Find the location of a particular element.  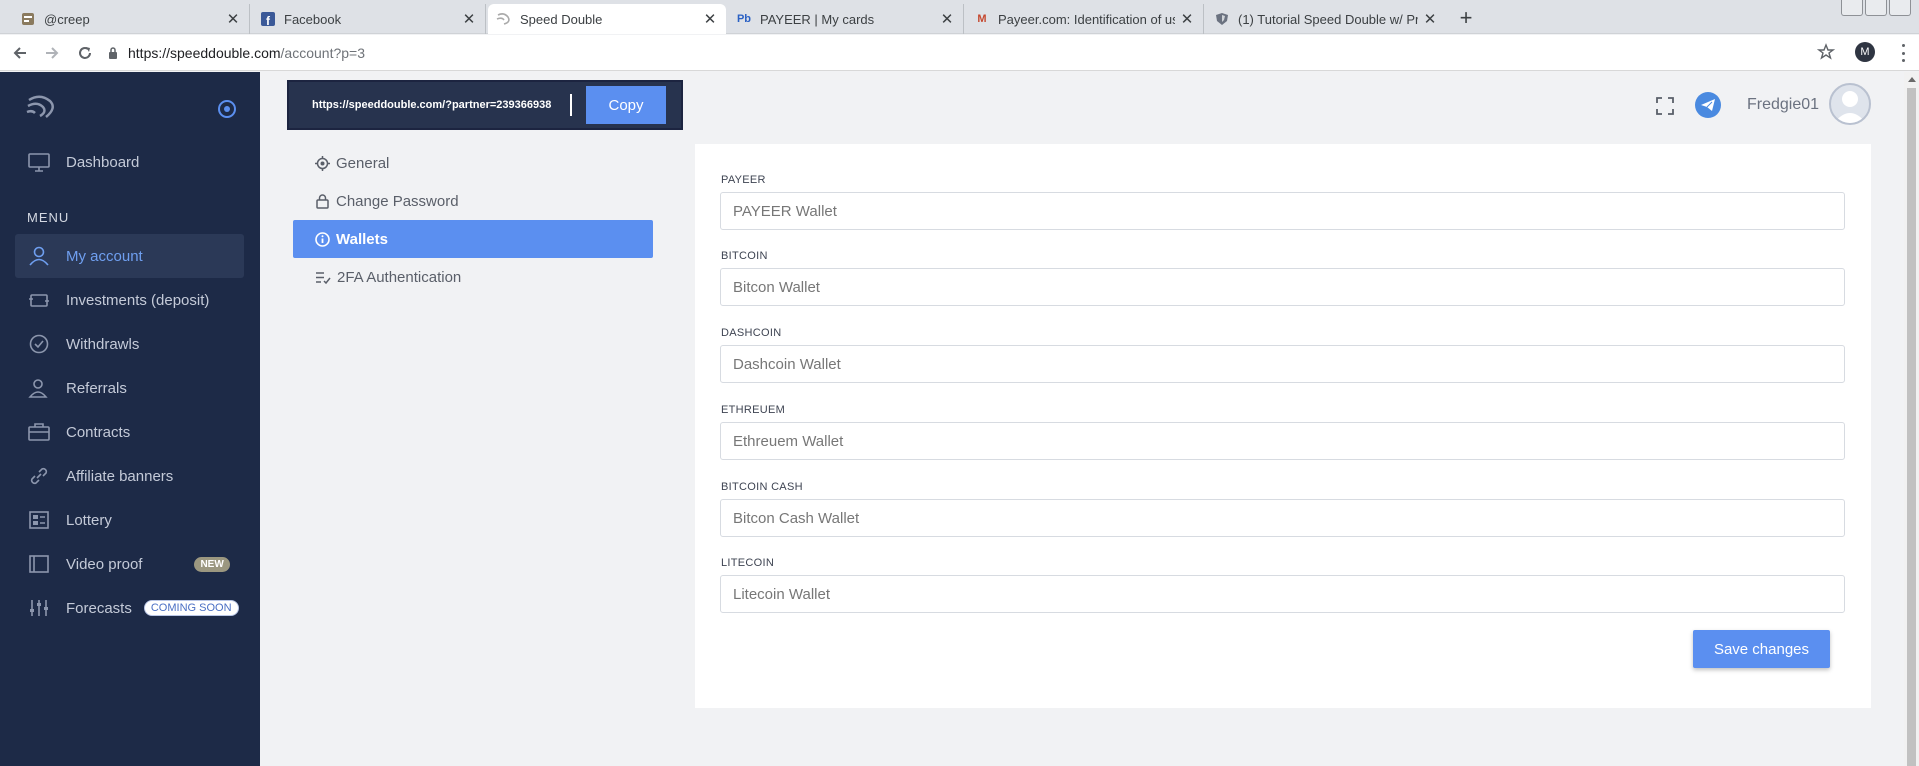

browser-menu-icon is located at coordinates (1903, 53).